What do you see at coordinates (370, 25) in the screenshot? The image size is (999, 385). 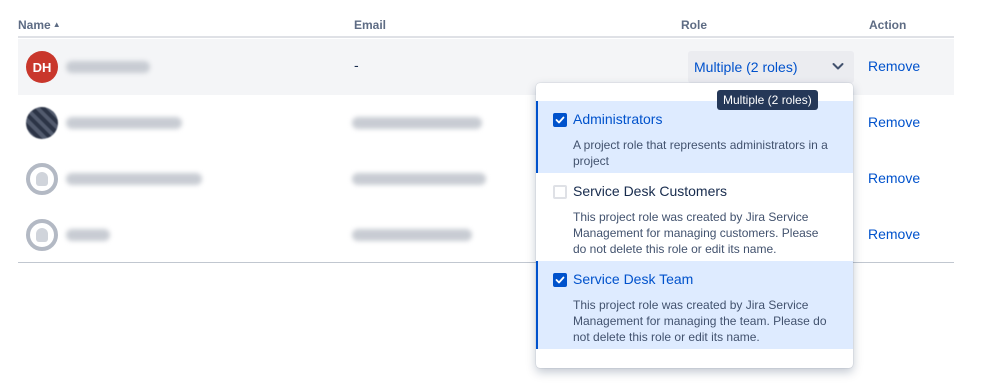 I see `column-header-email: Email` at bounding box center [370, 25].